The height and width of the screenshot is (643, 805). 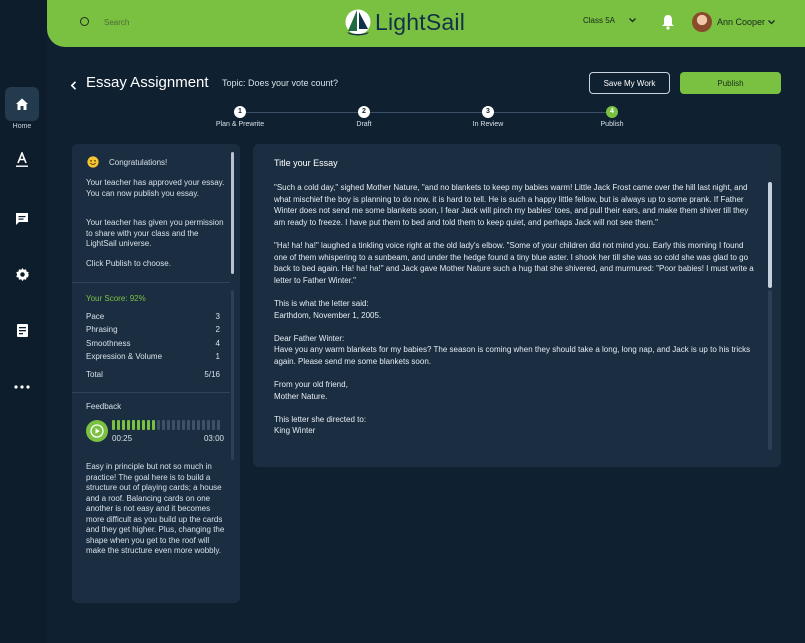 I want to click on side-nav: Home, so click(x=23, y=321).